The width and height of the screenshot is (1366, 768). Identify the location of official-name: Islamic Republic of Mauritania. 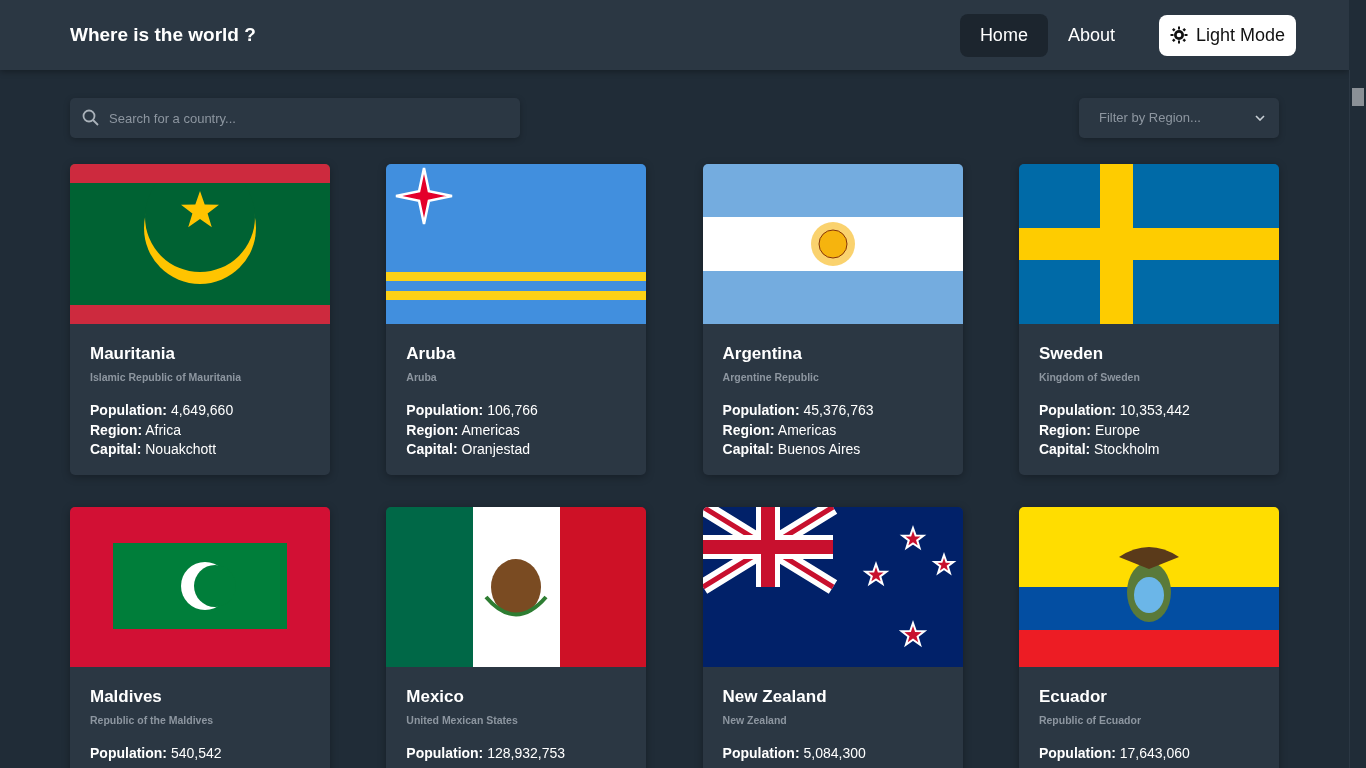
(166, 377).